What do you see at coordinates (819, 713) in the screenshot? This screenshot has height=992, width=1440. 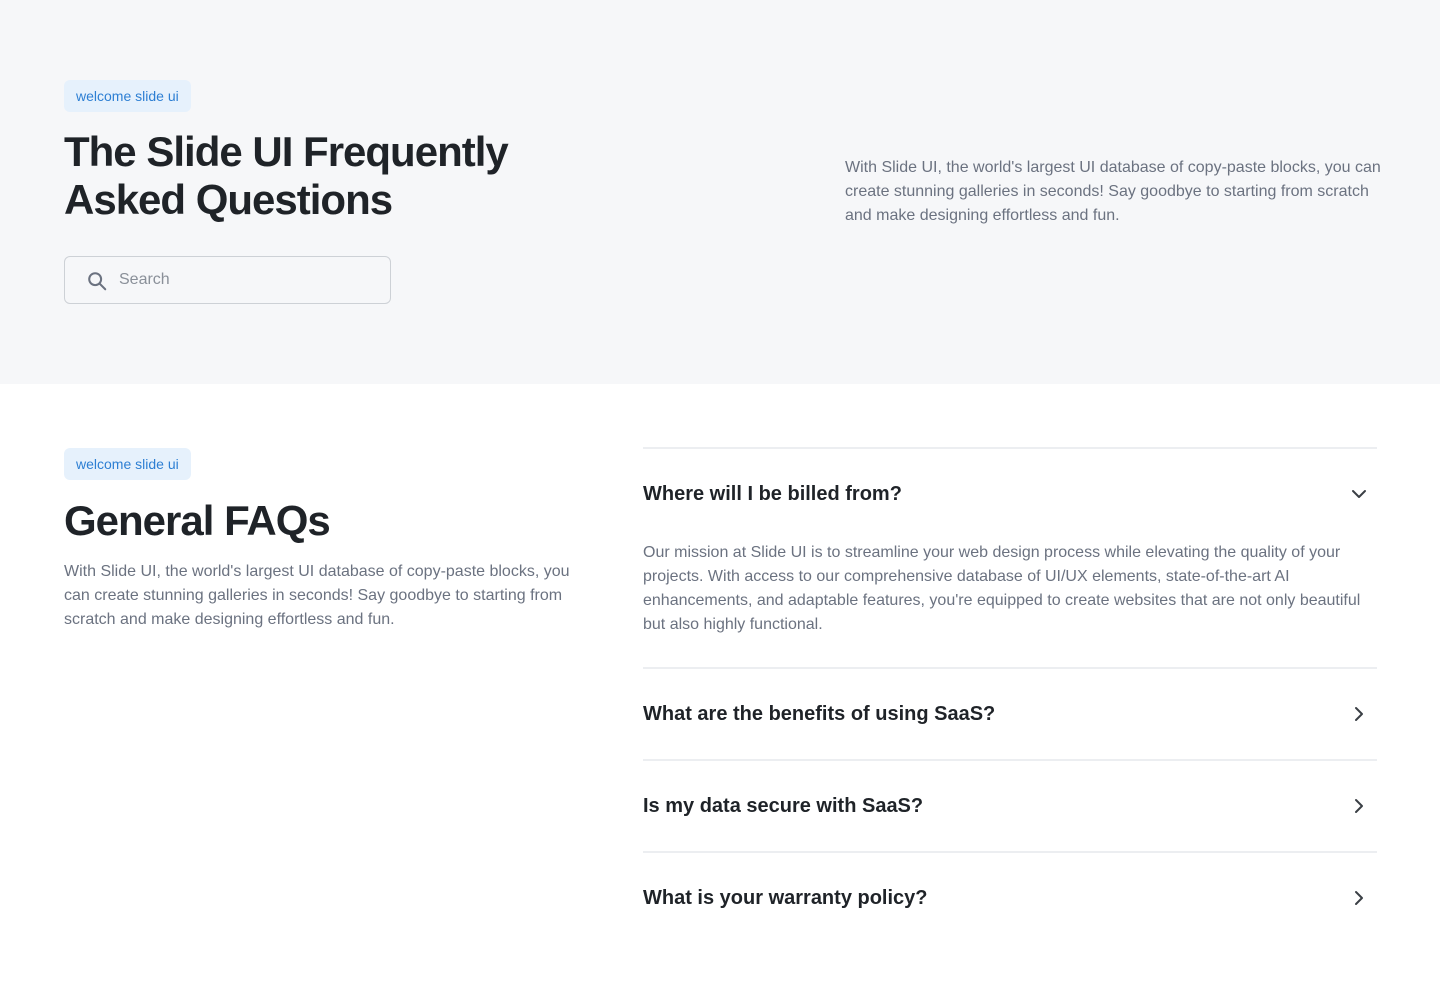 I see `faq-question: What are the benefits of using SaaS?` at bounding box center [819, 713].